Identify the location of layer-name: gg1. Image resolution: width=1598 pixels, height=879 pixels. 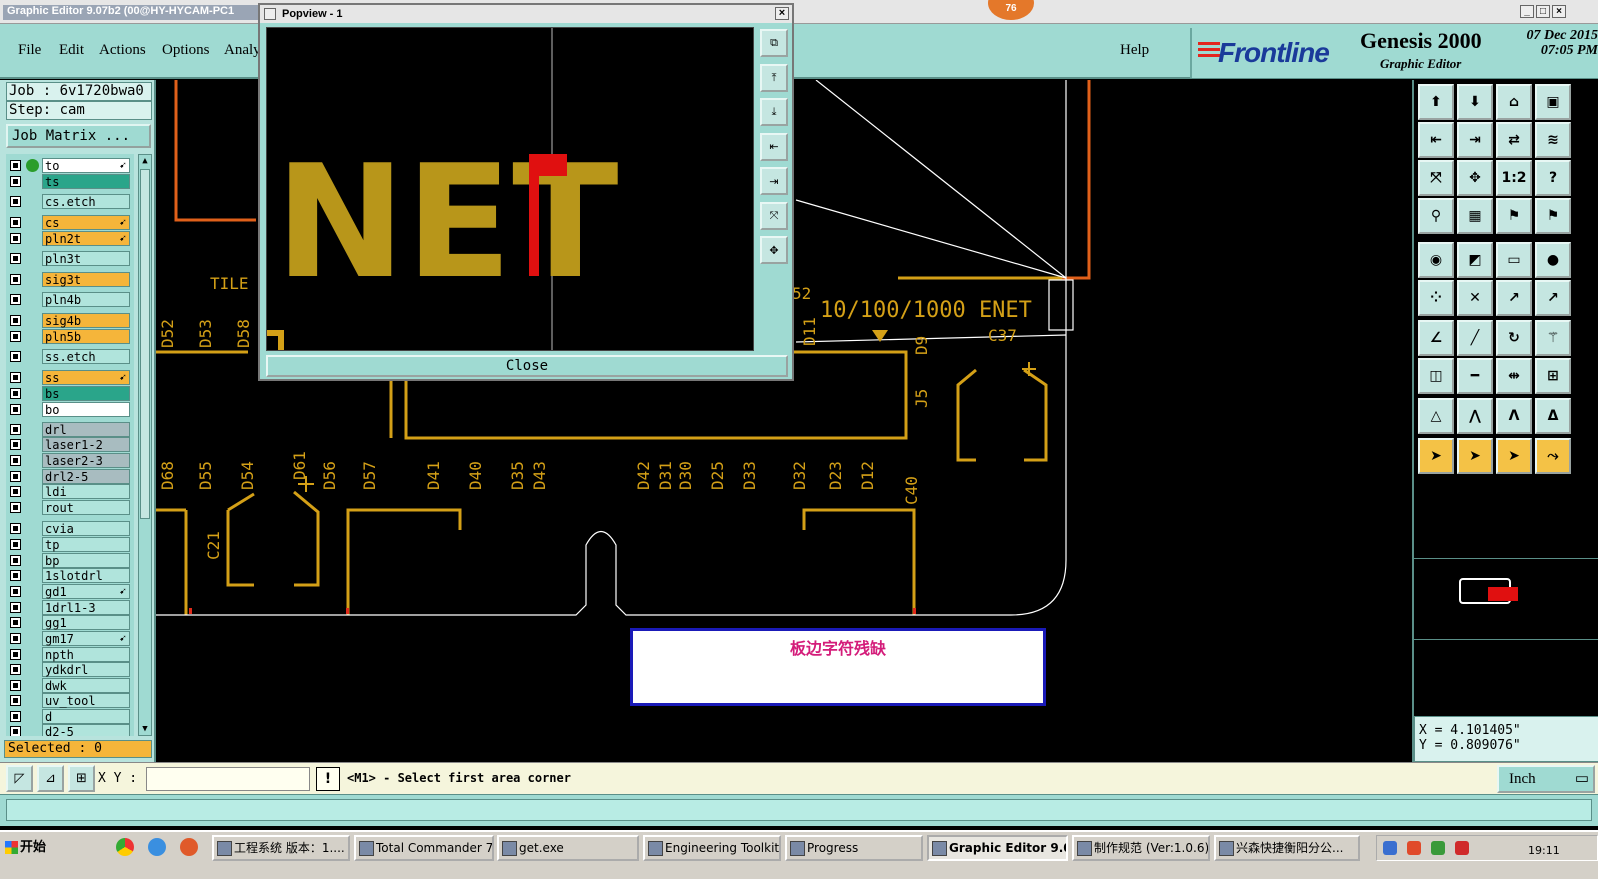
(86, 622).